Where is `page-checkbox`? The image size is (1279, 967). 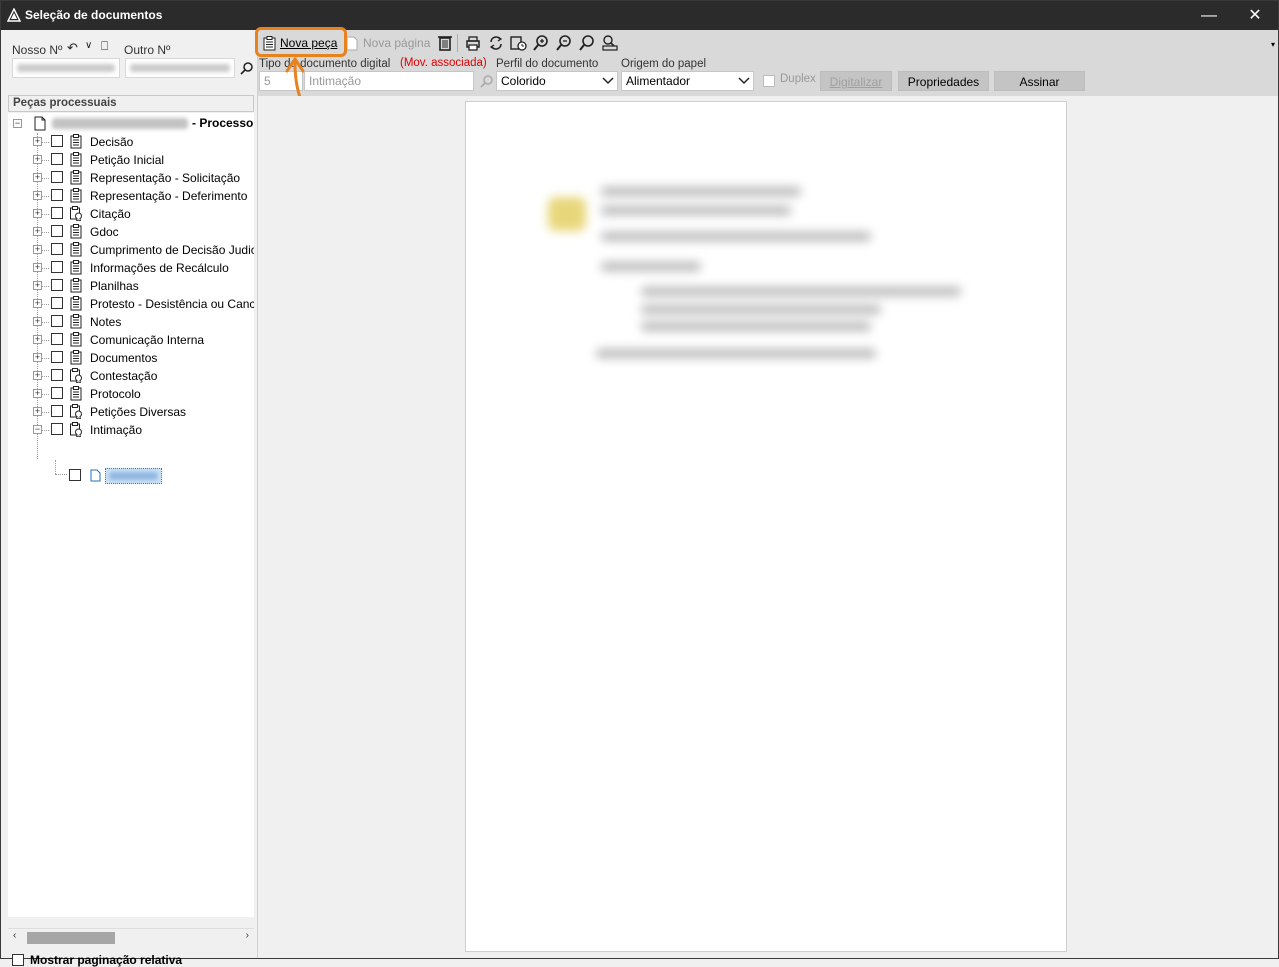 page-checkbox is located at coordinates (75, 475).